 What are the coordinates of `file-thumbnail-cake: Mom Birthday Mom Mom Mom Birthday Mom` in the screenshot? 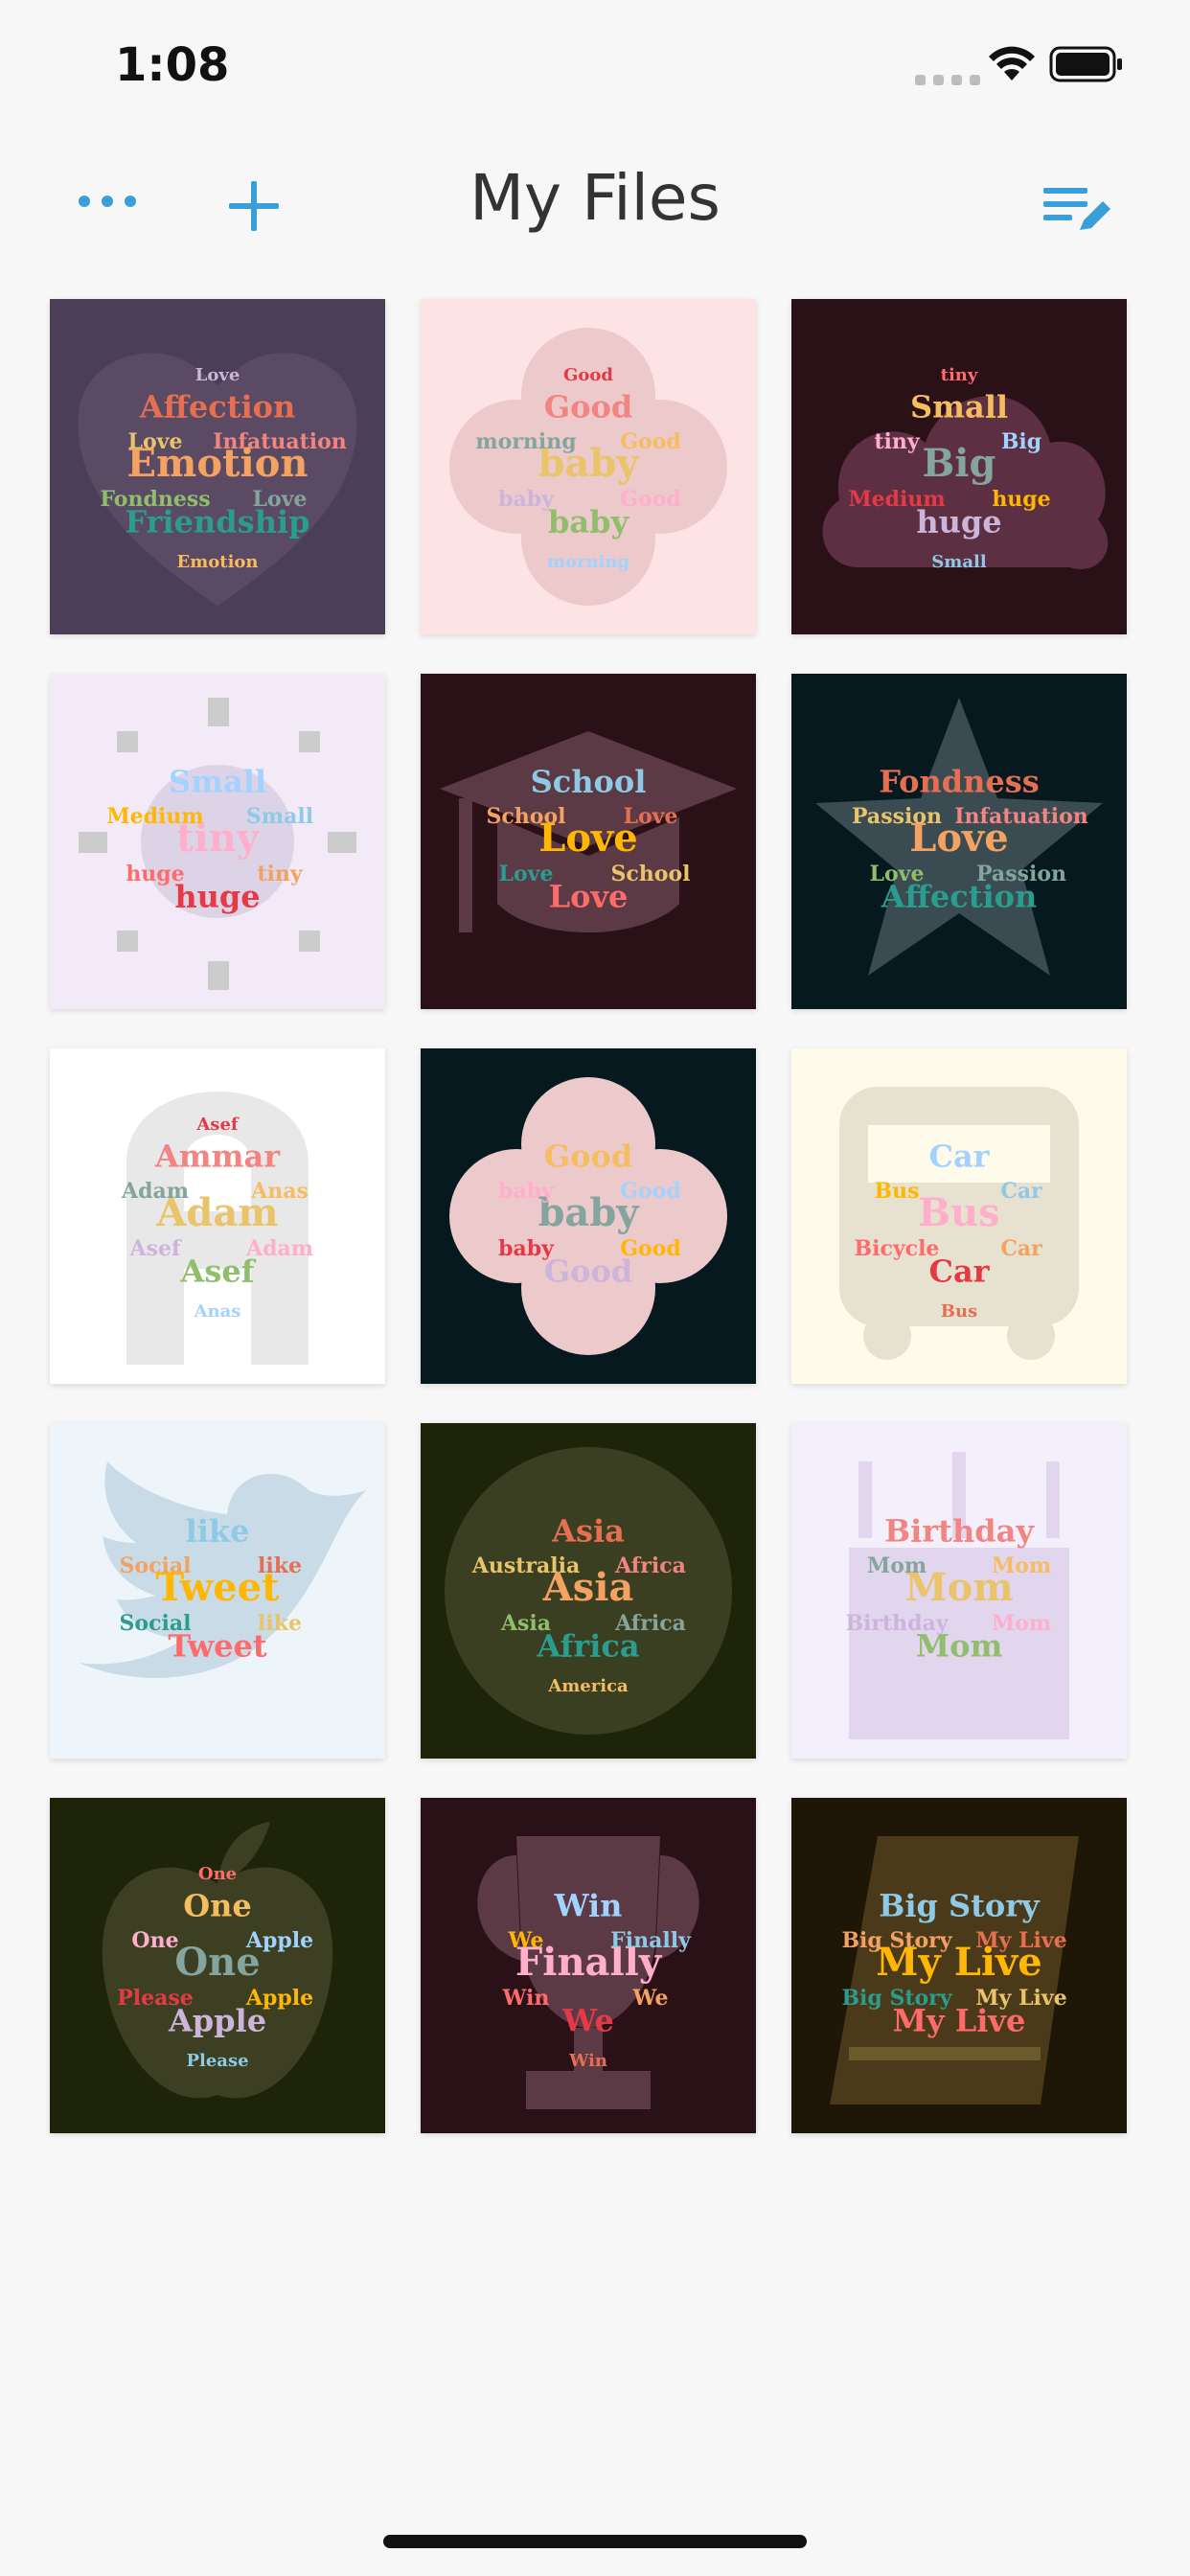 It's located at (959, 1591).